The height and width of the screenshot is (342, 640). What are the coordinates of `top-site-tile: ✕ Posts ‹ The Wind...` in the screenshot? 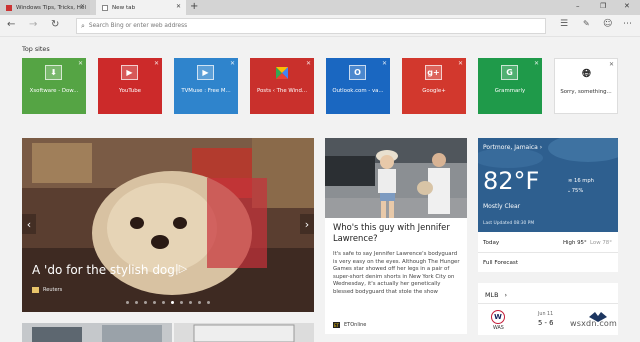 It's located at (282, 86).